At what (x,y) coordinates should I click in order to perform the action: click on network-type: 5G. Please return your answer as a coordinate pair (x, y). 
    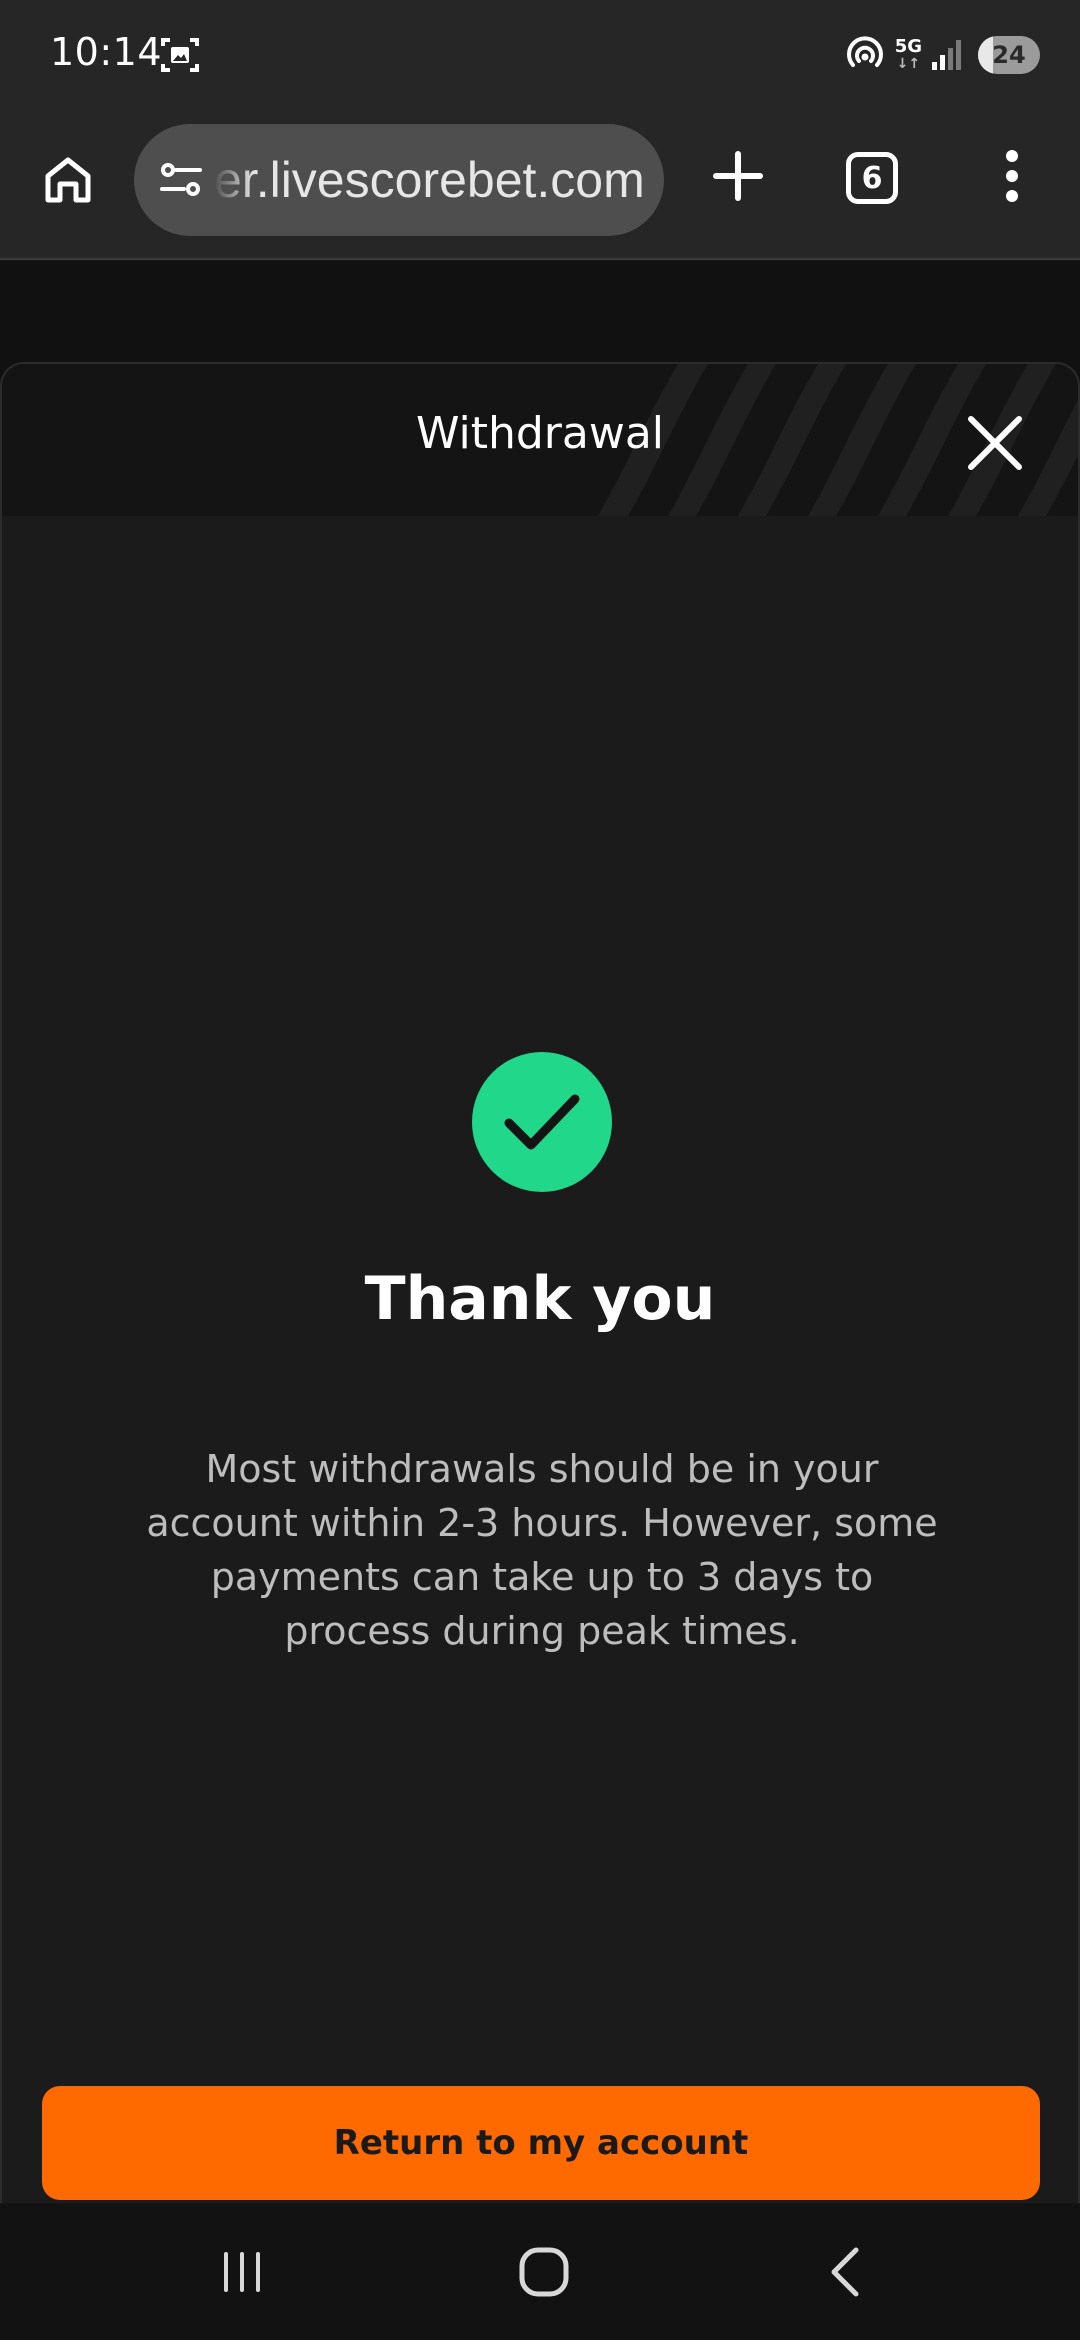
    Looking at the image, I should click on (908, 46).